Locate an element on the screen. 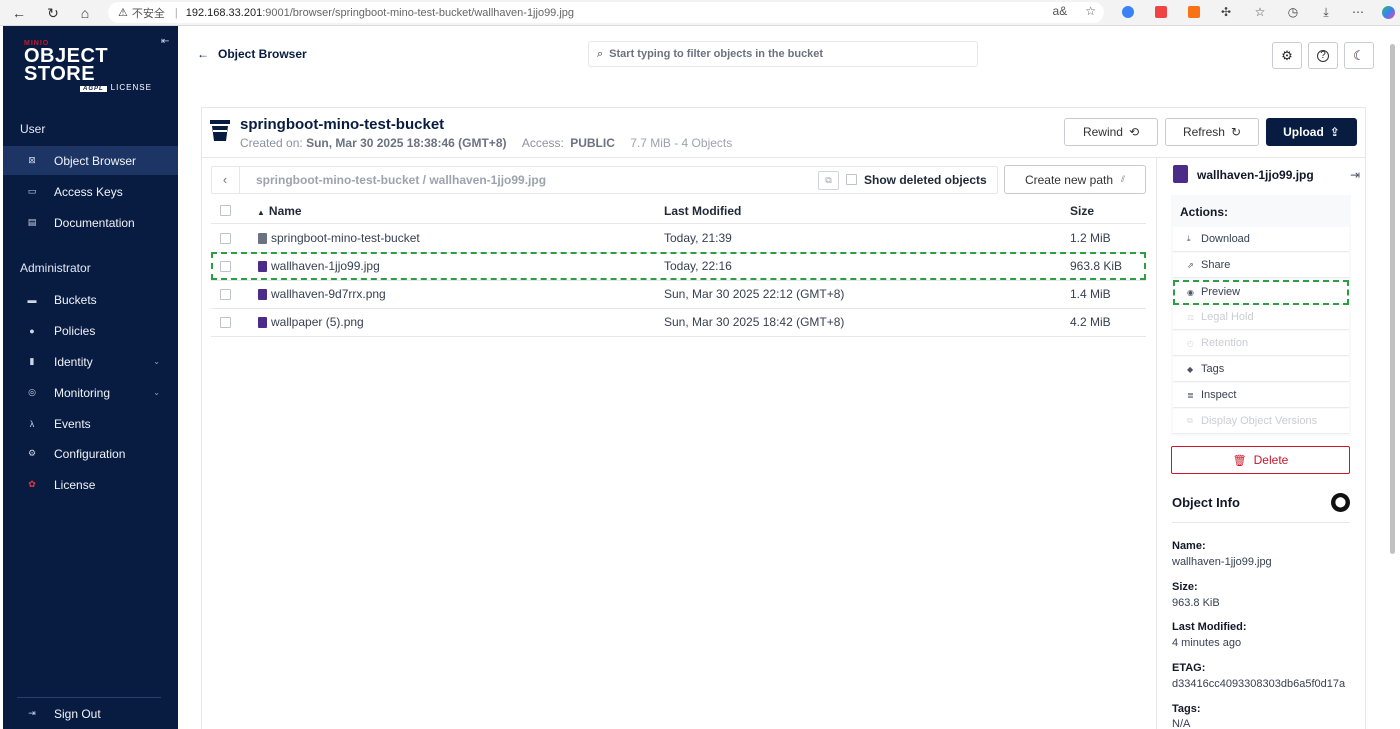 This screenshot has width=1400, height=729. sidebar-item-object-browser: ⊠ Object Browser is located at coordinates (90, 160).